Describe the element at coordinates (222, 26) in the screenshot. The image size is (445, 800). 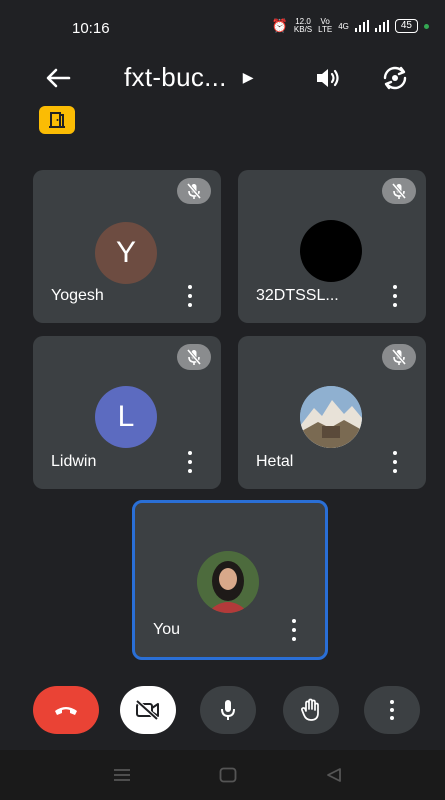
I see `status-bar: 10:16 ⏰ 12.0 KB/S Vo LTE 4G 45` at that location.